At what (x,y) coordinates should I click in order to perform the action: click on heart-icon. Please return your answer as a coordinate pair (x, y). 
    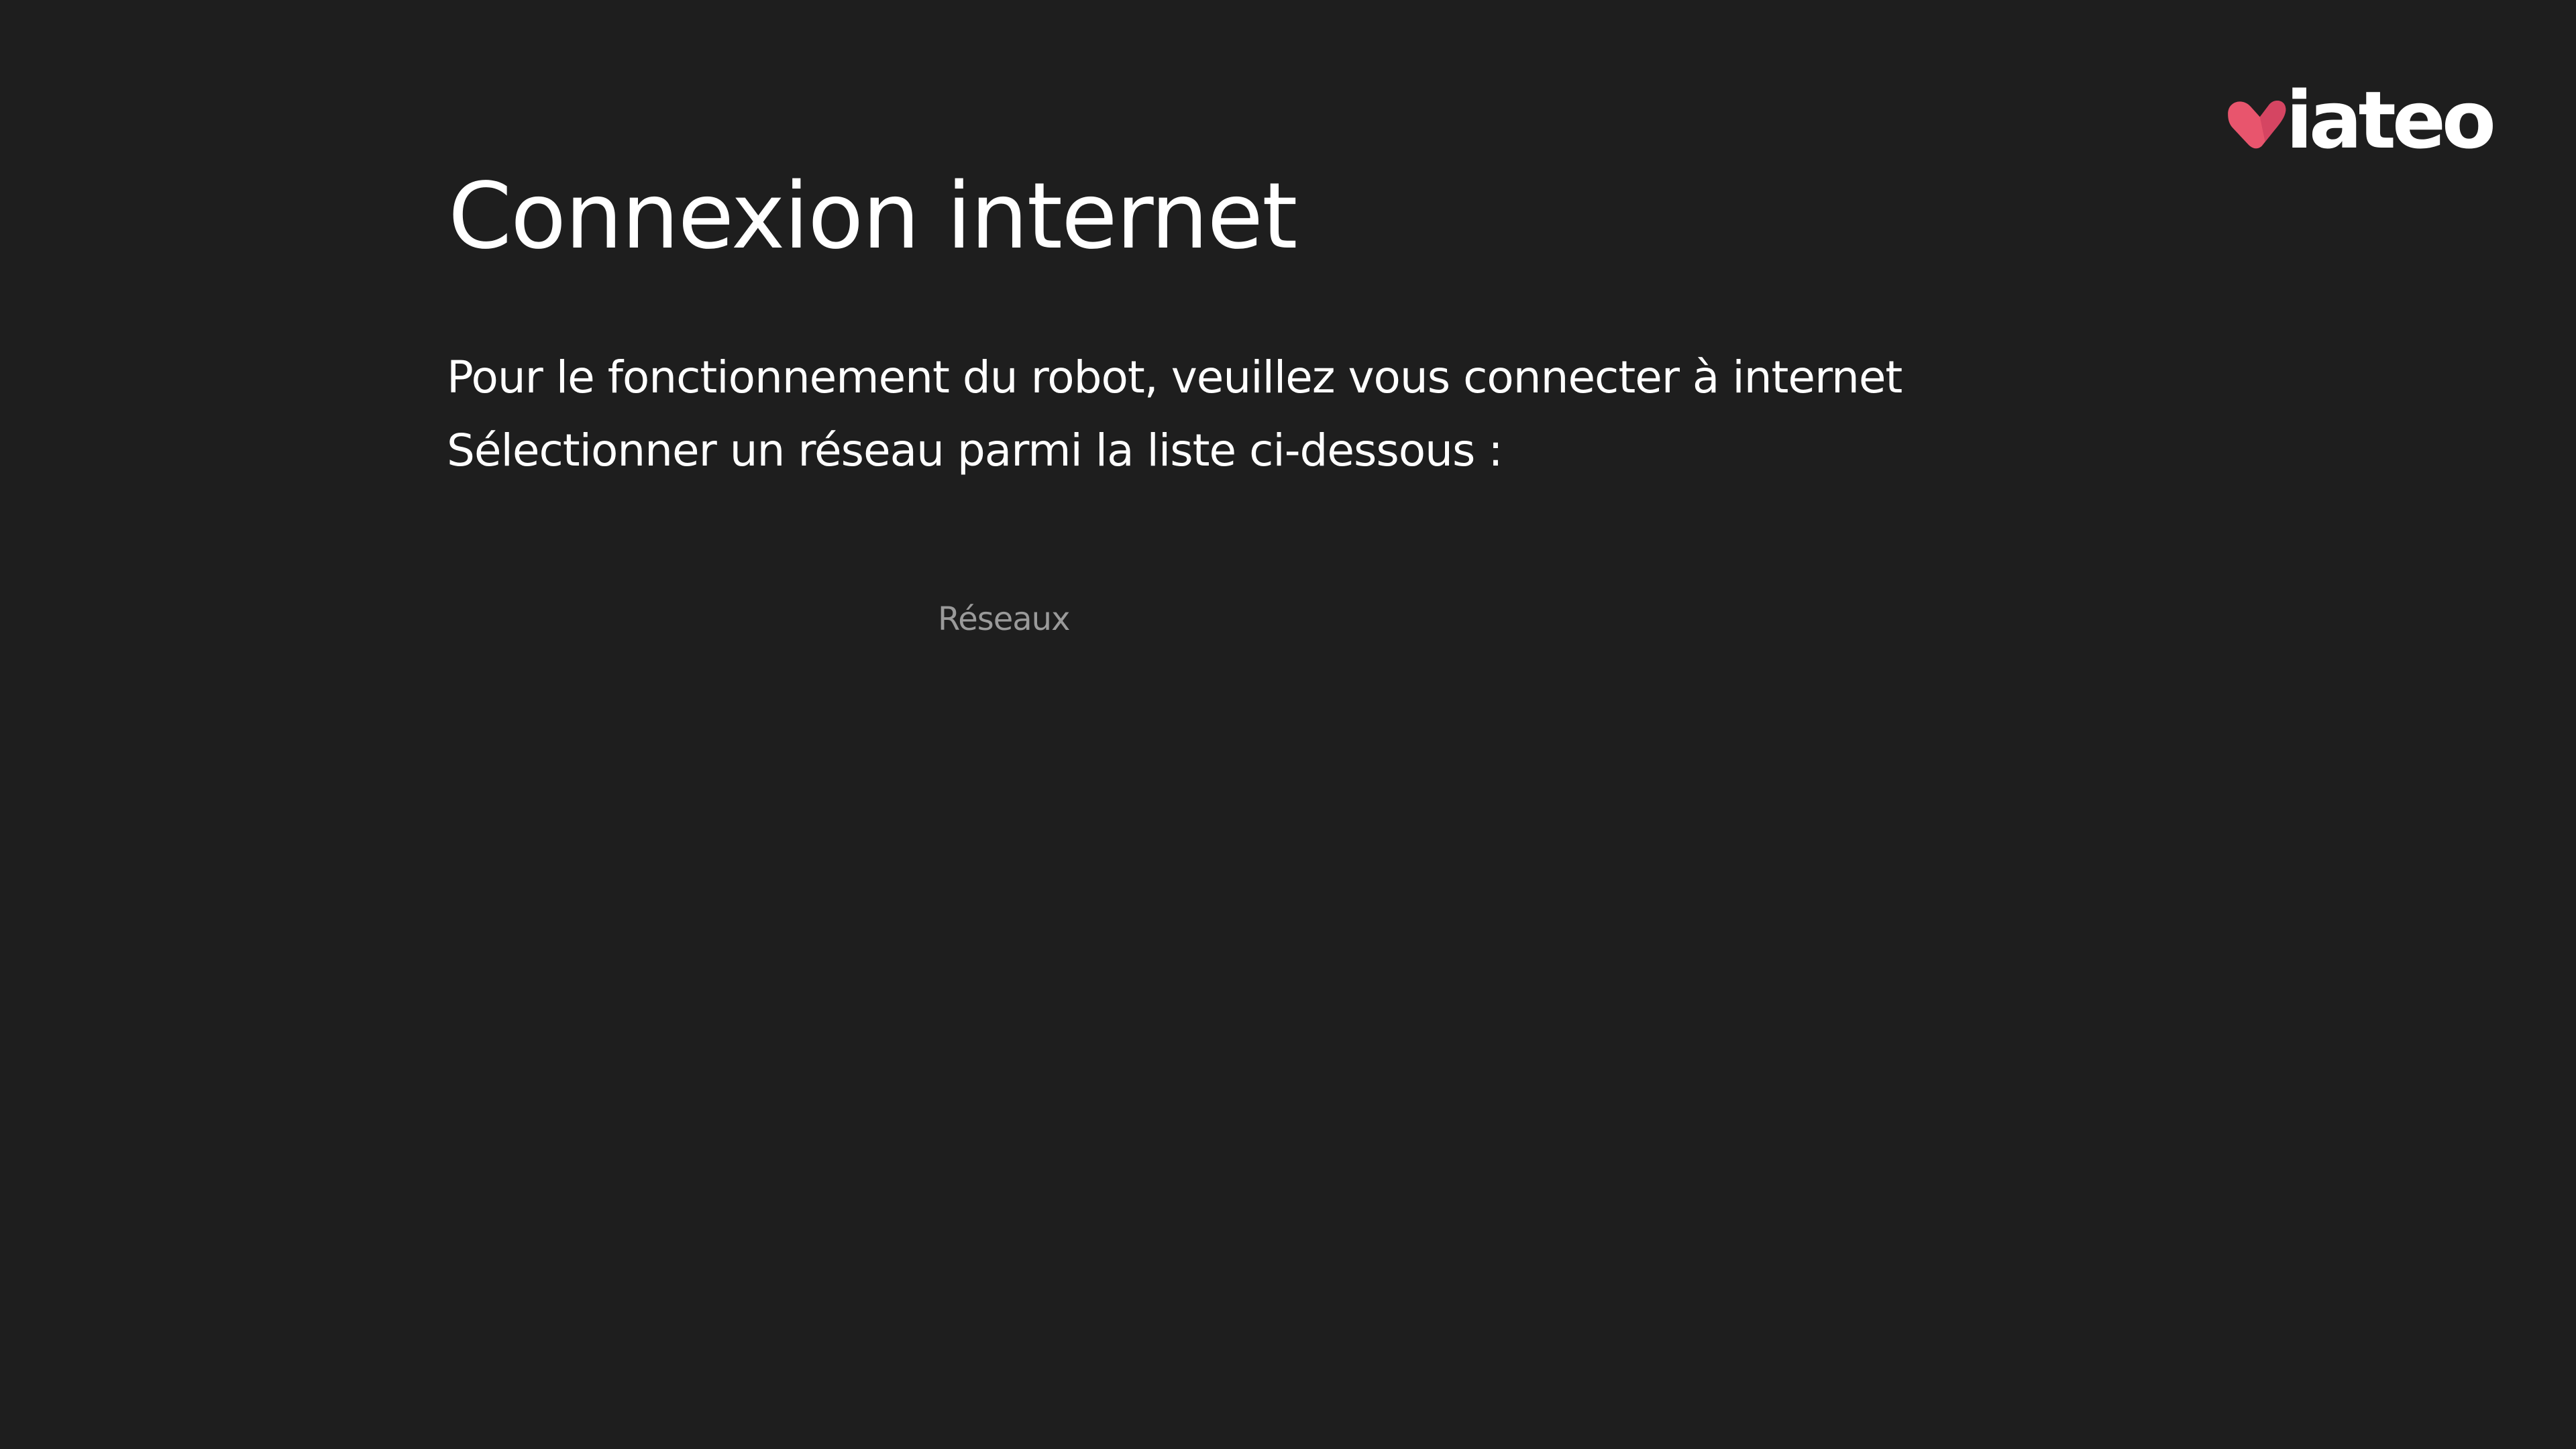
    Looking at the image, I should click on (2257, 124).